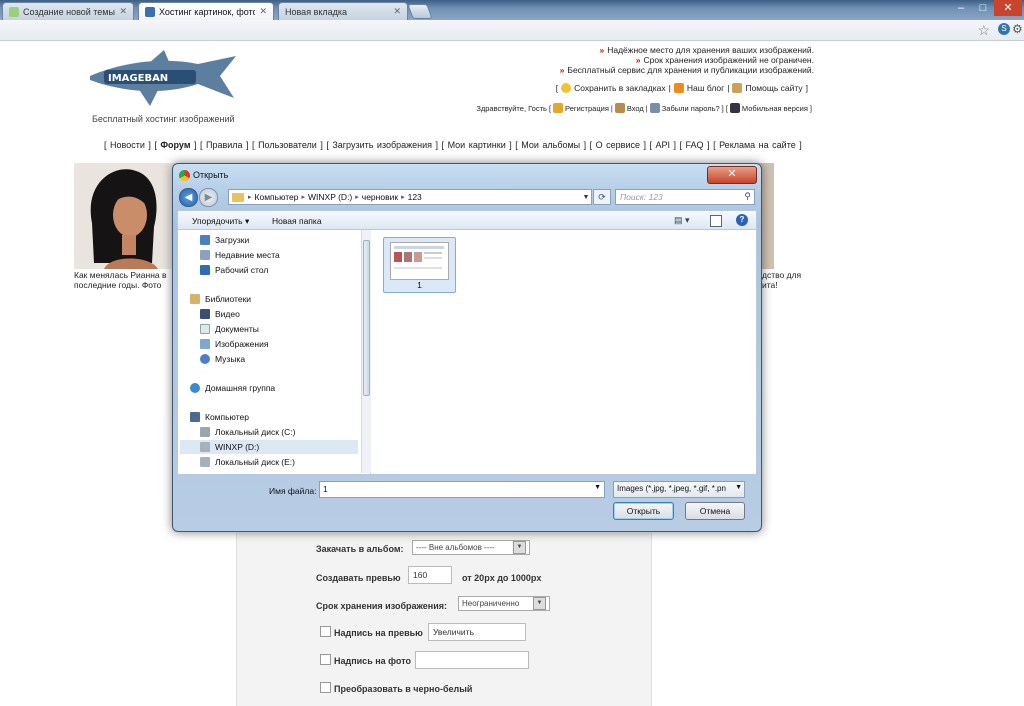 The image size is (1024, 706). Describe the element at coordinates (685, 197) in the screenshot. I see `search-input: Поиск: 123 ⚲` at that location.